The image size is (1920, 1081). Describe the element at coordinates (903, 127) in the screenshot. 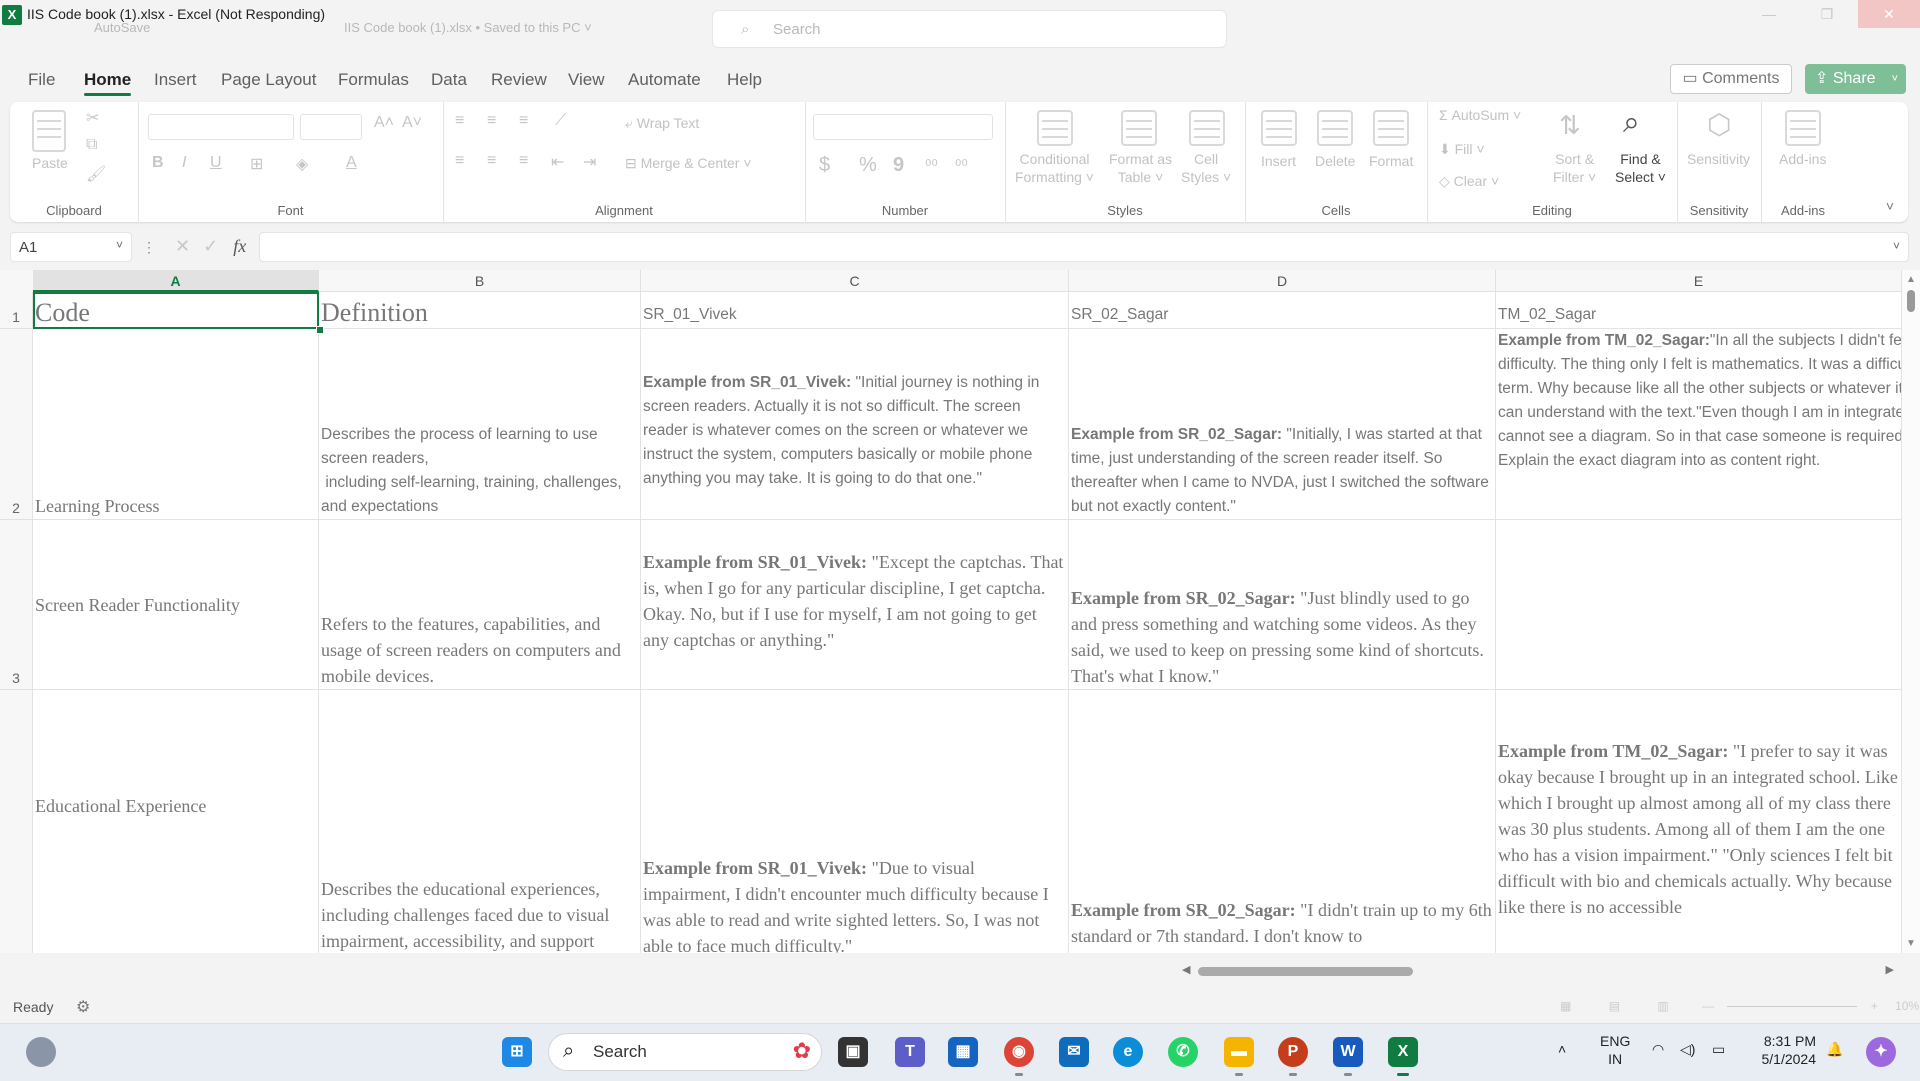

I see `number-format-dropdown` at that location.